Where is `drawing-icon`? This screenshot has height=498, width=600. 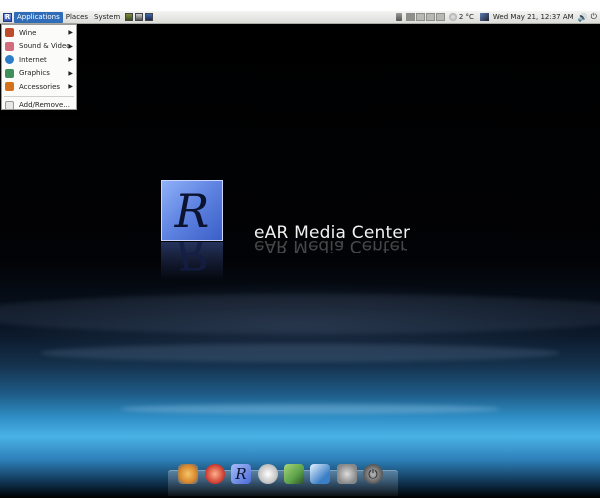
drawing-icon is located at coordinates (320, 474).